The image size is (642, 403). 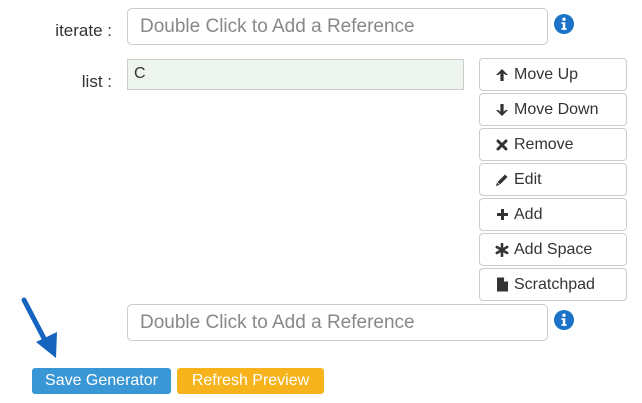 What do you see at coordinates (528, 214) in the screenshot?
I see `add-label: Add` at bounding box center [528, 214].